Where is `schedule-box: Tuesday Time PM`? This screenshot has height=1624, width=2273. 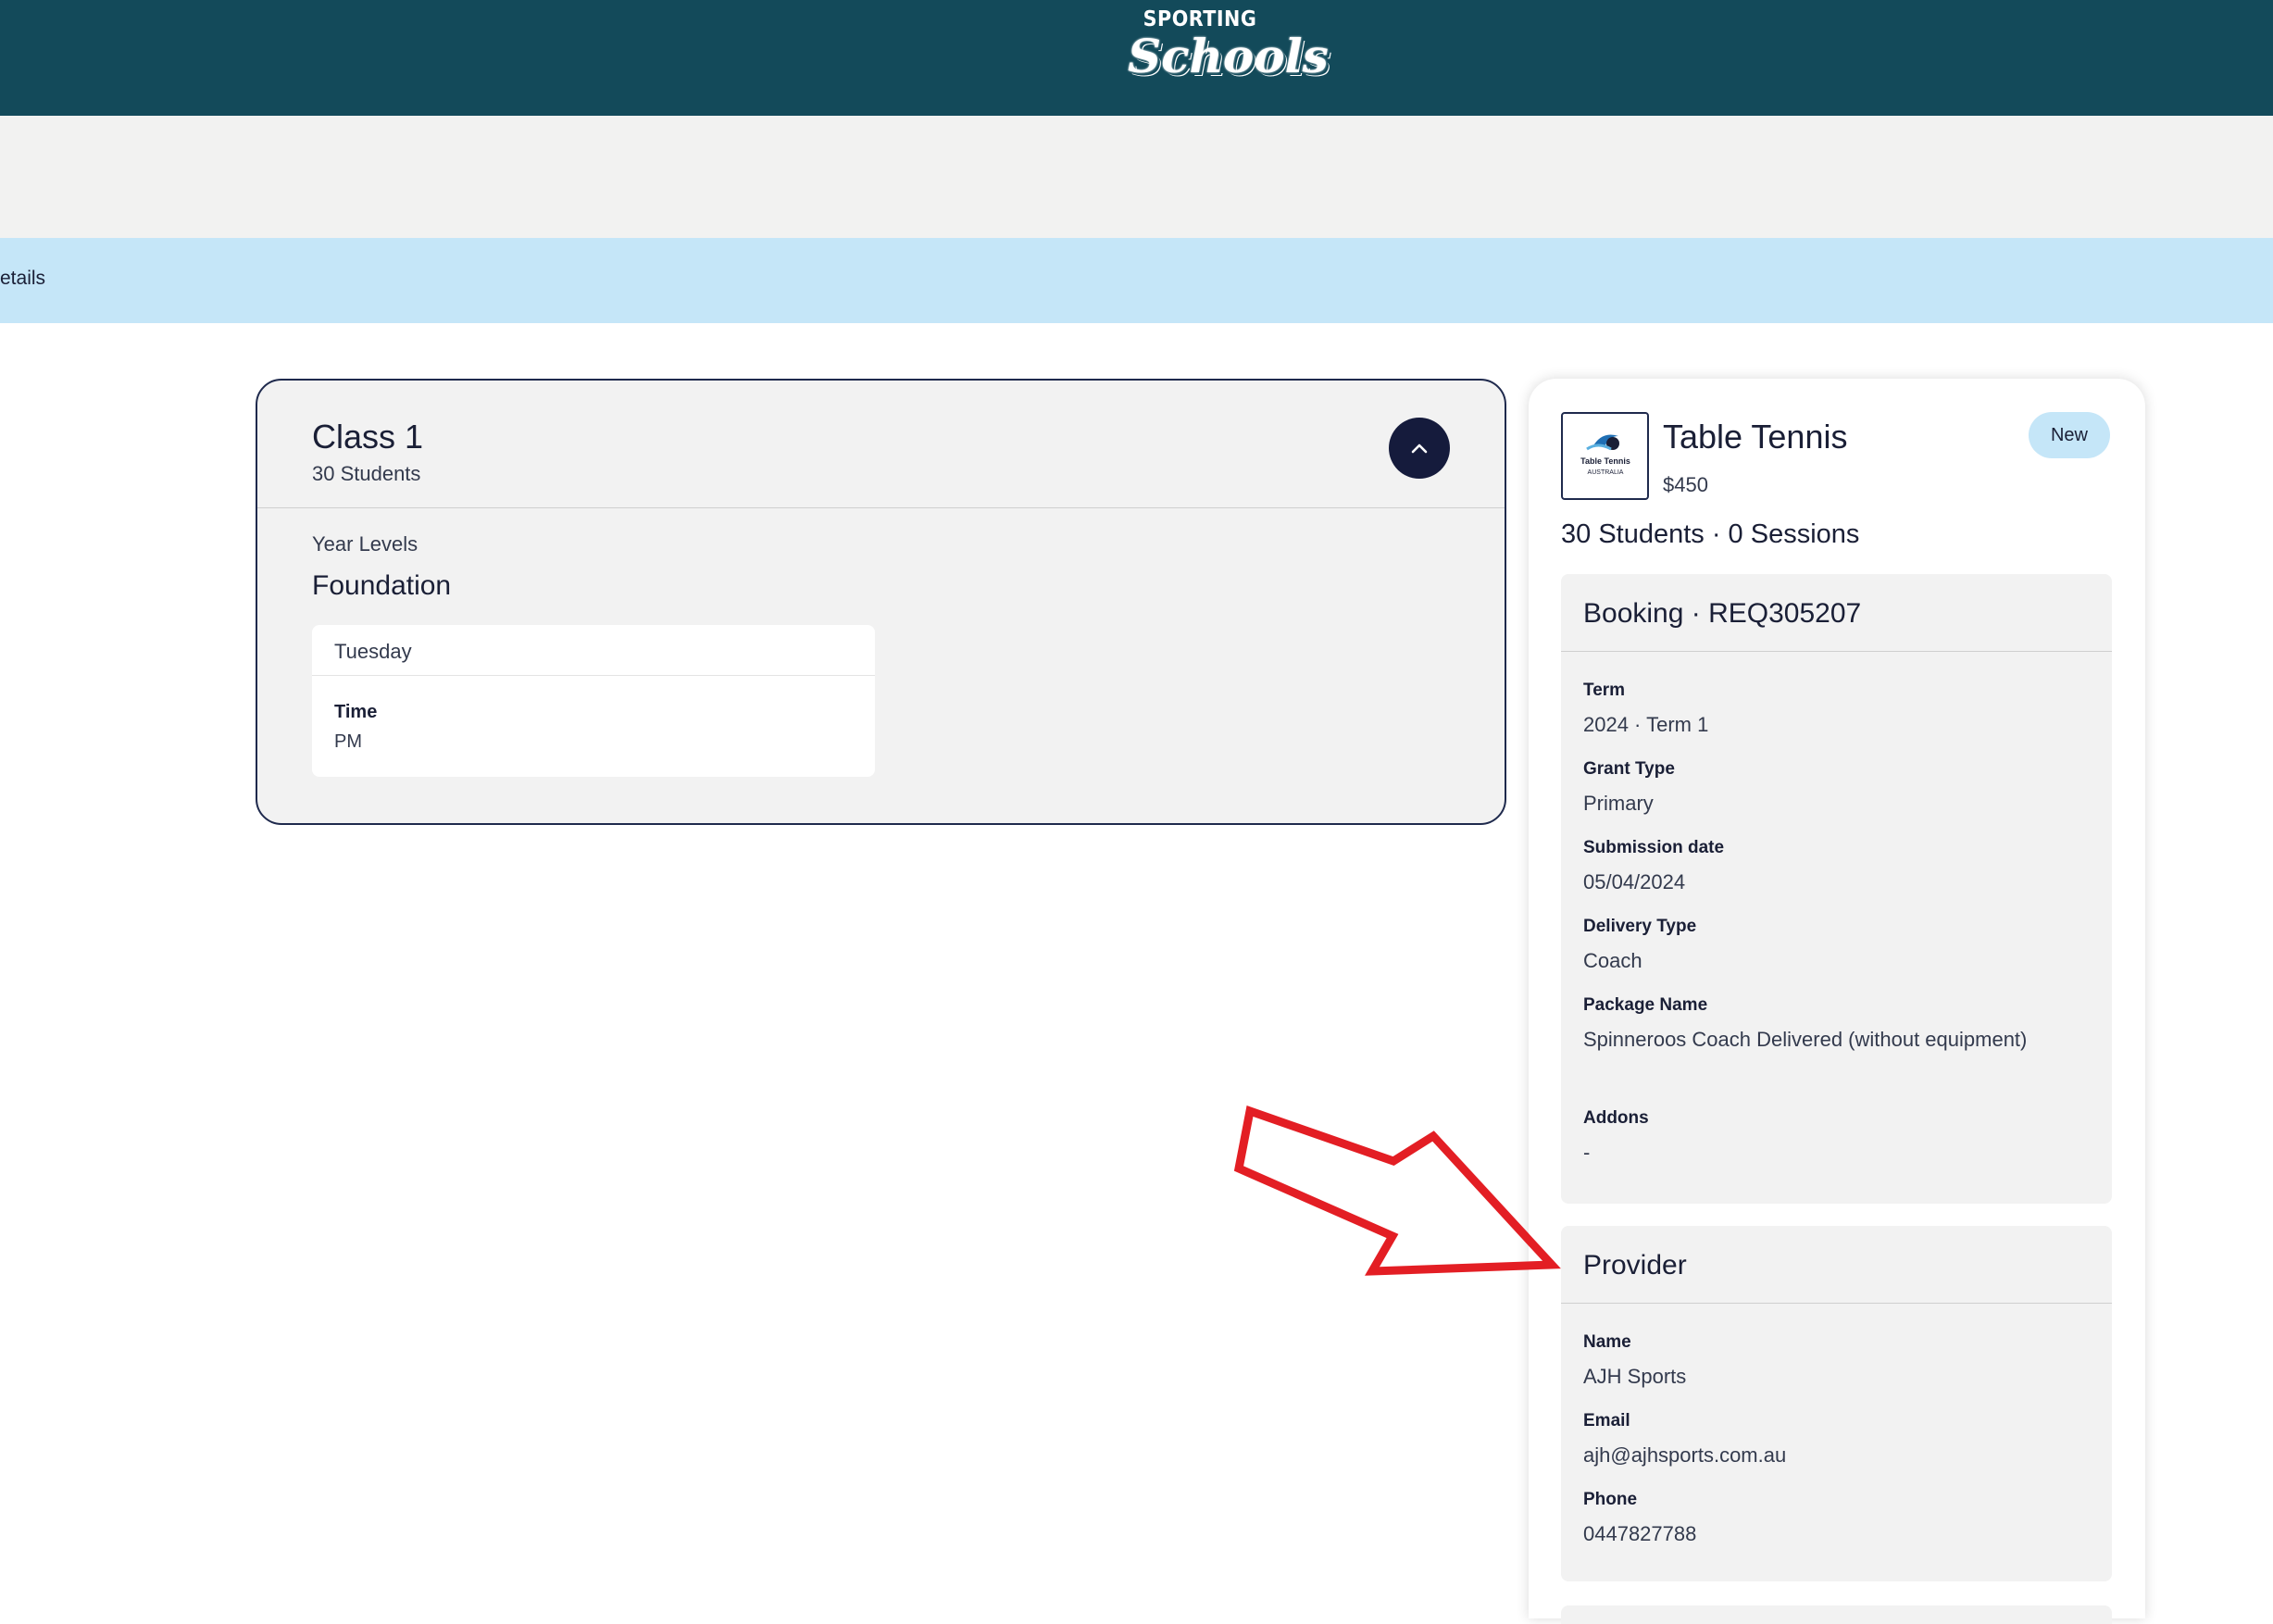 schedule-box: Tuesday Time PM is located at coordinates (593, 701).